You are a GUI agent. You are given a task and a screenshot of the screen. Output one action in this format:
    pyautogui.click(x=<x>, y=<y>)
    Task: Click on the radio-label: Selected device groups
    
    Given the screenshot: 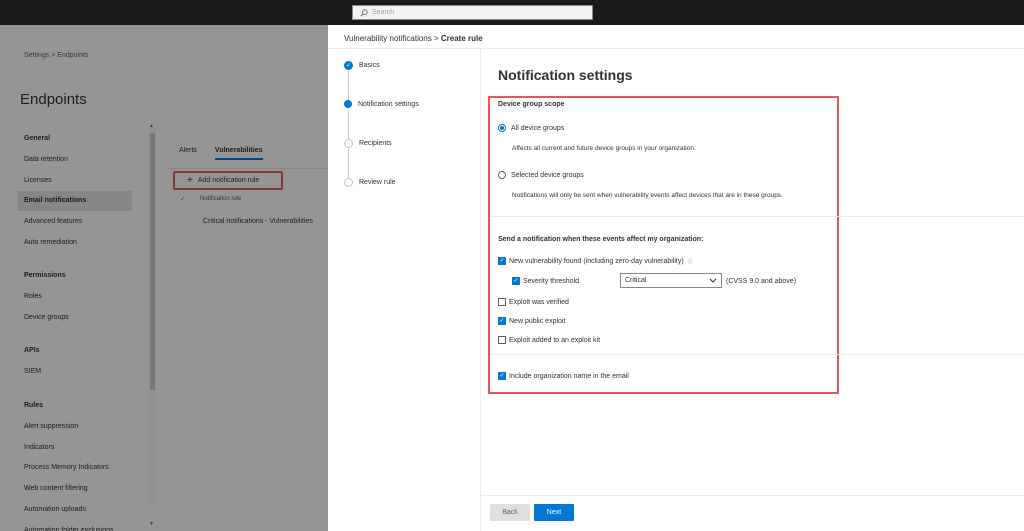 What is the action you would take?
    pyautogui.click(x=547, y=175)
    